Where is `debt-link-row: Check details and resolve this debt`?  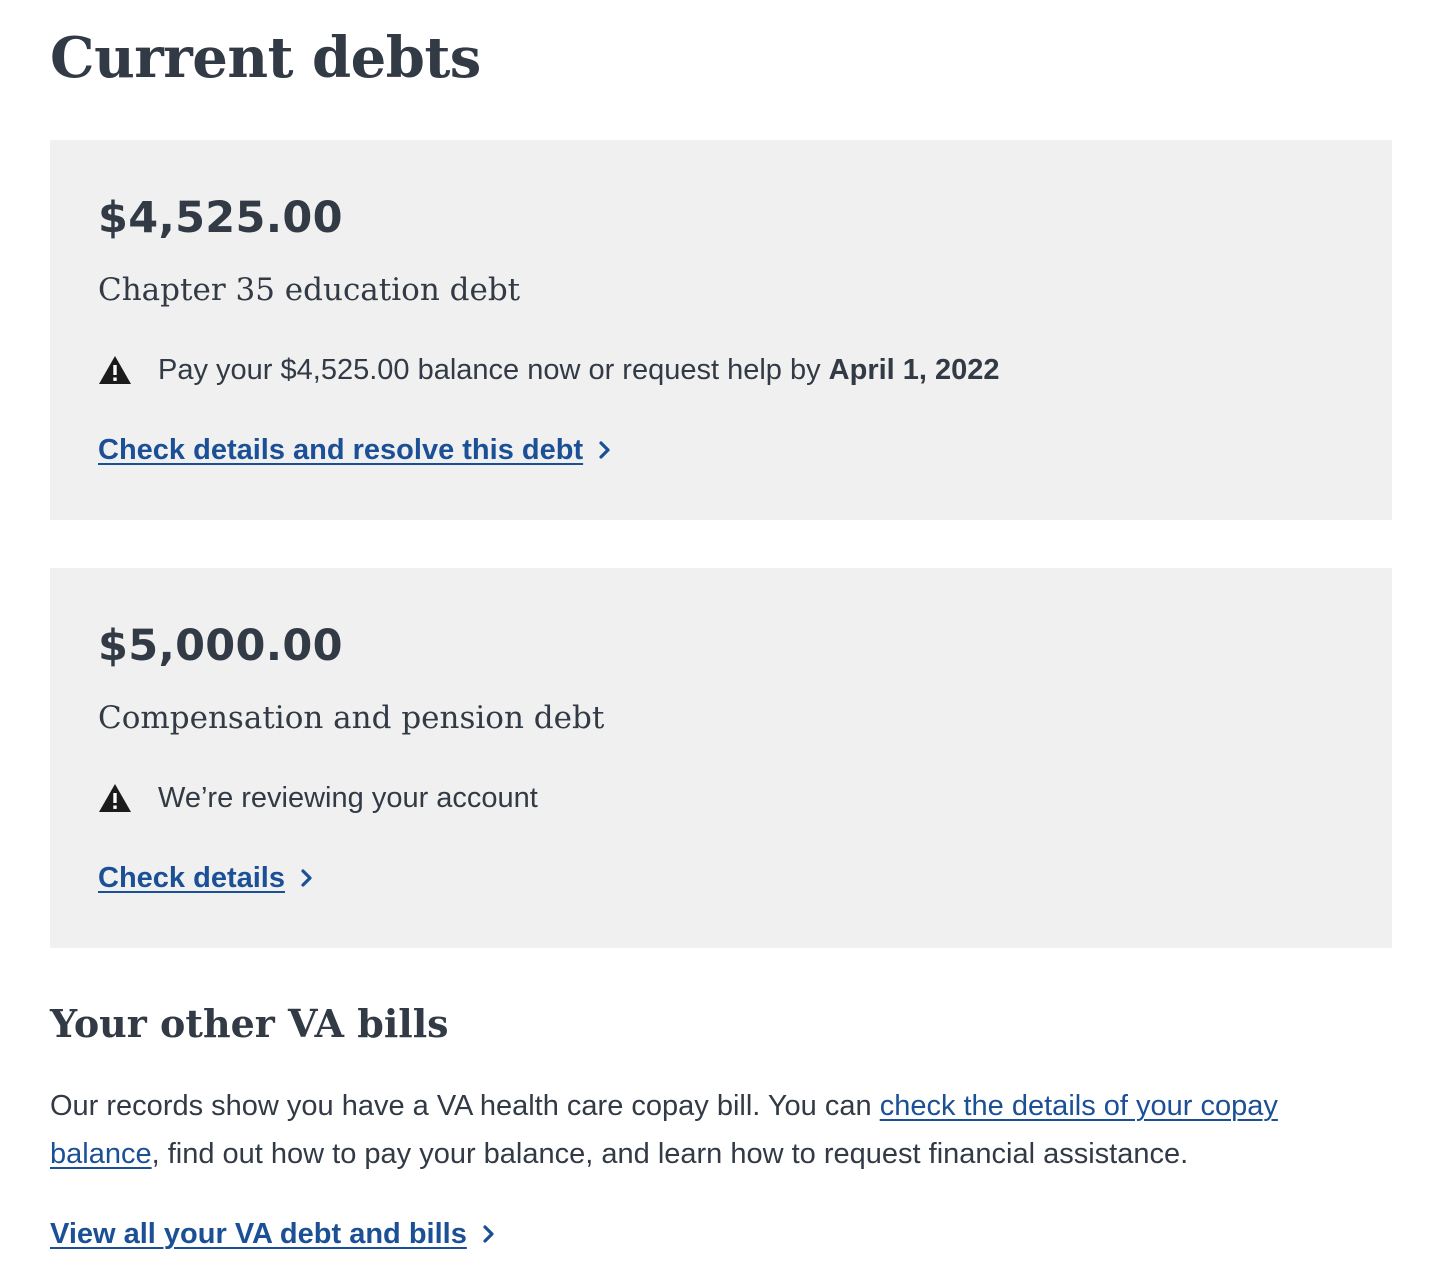 debt-link-row: Check details and resolve this debt is located at coordinates (355, 450).